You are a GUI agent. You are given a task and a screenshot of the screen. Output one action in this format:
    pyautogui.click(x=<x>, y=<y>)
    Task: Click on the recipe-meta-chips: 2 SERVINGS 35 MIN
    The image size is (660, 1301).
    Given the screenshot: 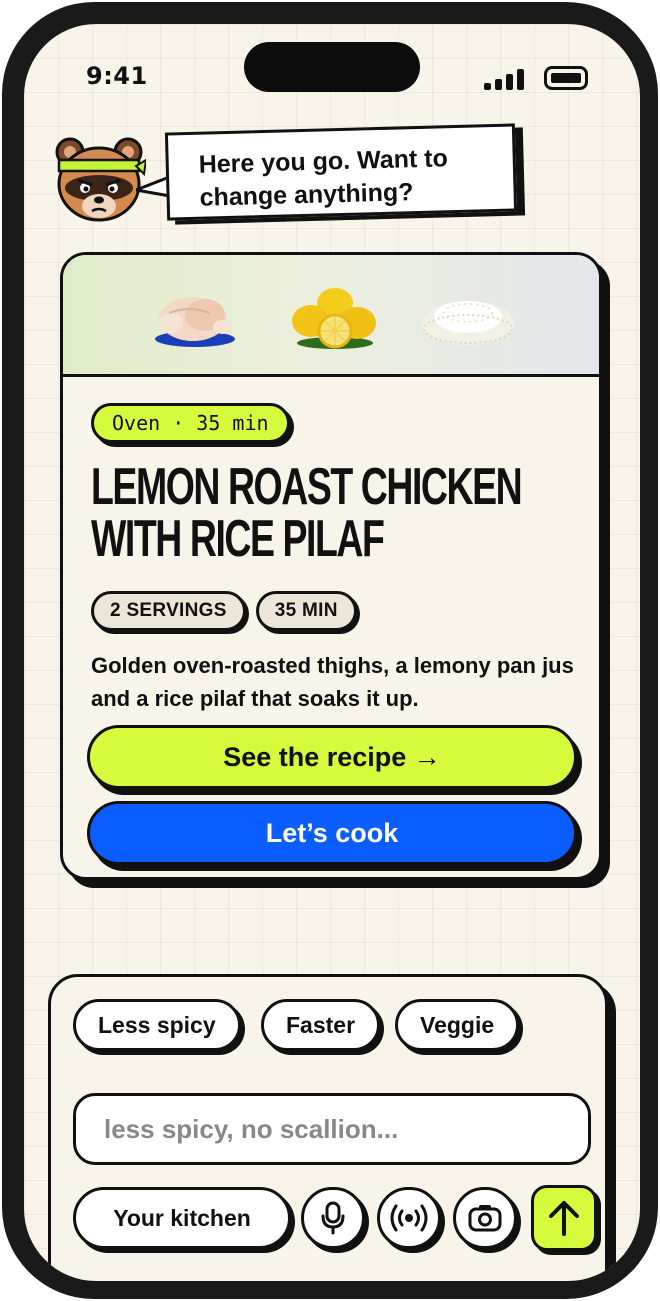 What is the action you would take?
    pyautogui.click(x=345, y=611)
    